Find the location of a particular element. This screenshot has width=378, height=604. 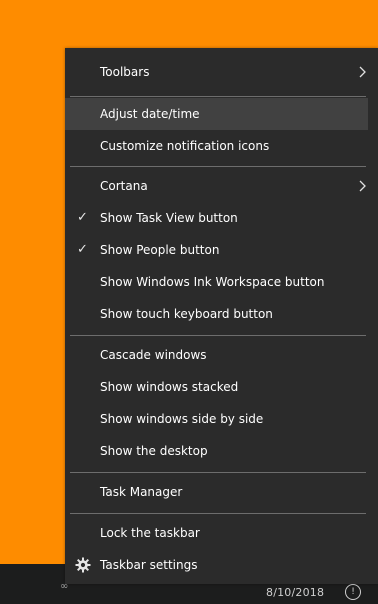

menu-item-adjust-date-time: Adjust date/time is located at coordinates (216, 114).